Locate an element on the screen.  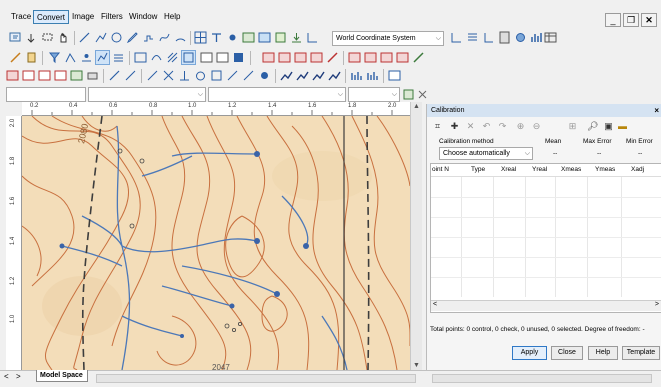
column-xadj: Xadj is located at coordinates (637, 169).